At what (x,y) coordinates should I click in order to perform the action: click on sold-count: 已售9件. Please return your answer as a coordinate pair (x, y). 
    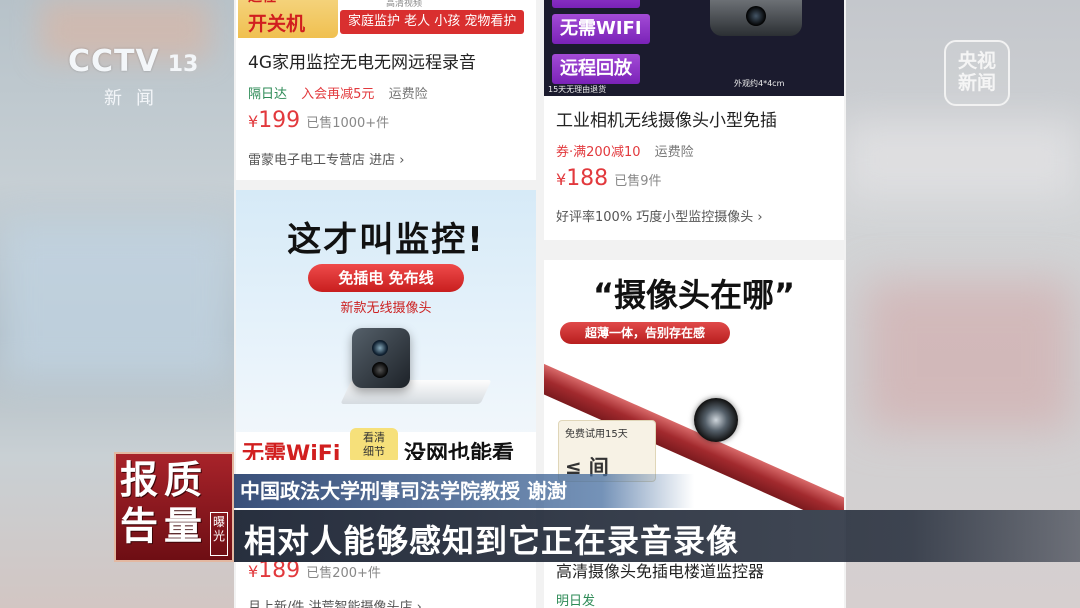
    Looking at the image, I should click on (638, 181).